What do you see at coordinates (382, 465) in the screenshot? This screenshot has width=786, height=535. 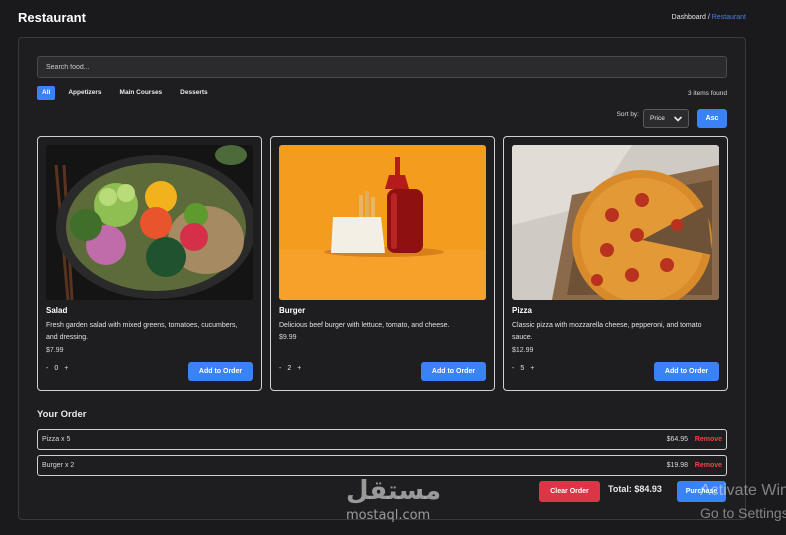 I see `order-line-item: Burger x 2 $19.98 Remove` at bounding box center [382, 465].